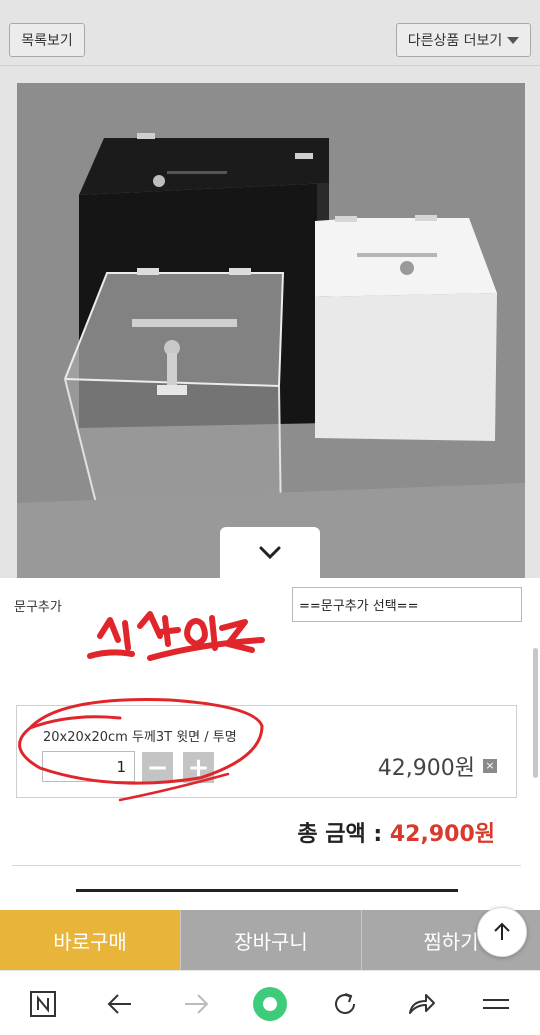 The height and width of the screenshot is (1035, 540). I want to click on home-indicator, so click(267, 890).